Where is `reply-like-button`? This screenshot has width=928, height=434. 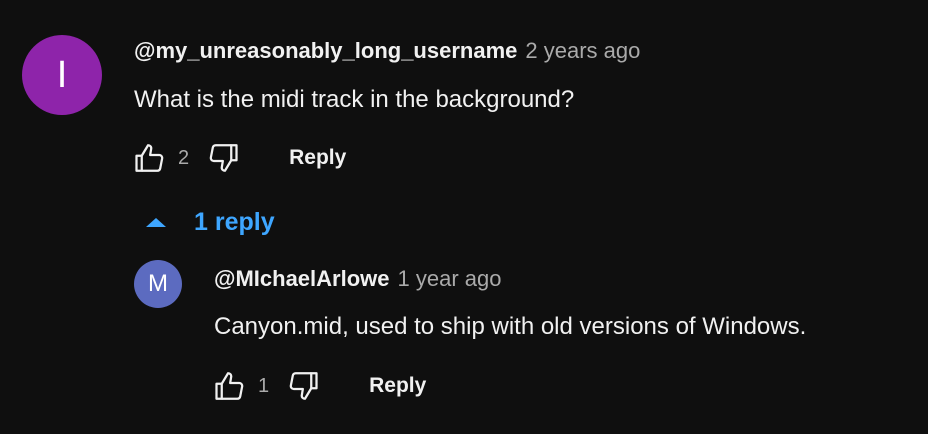
reply-like-button is located at coordinates (230, 386).